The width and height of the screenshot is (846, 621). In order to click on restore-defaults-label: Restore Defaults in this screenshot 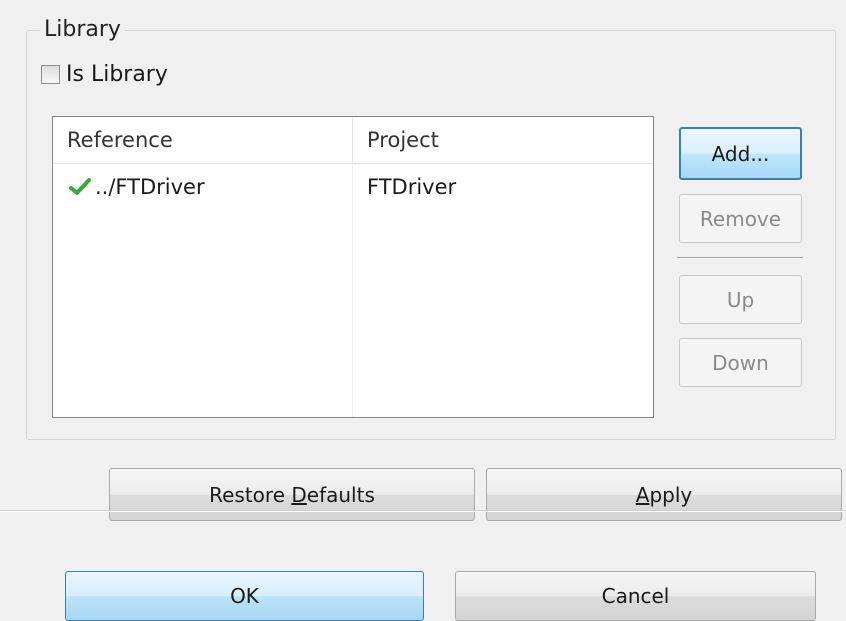, I will do `click(292, 494)`.